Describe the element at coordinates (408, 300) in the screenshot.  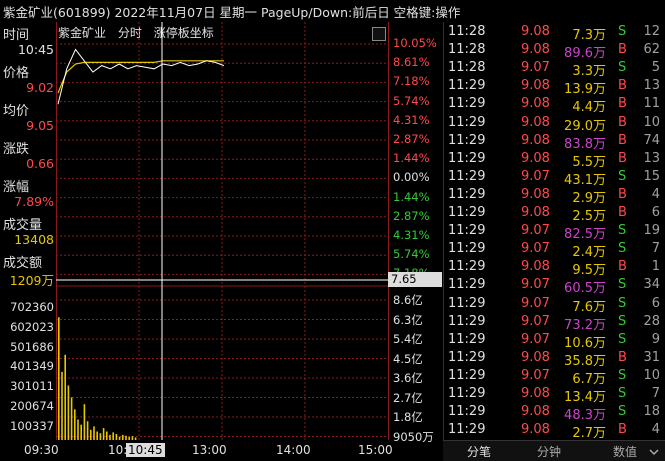
I see `volume-axis-label: 8.6亿` at that location.